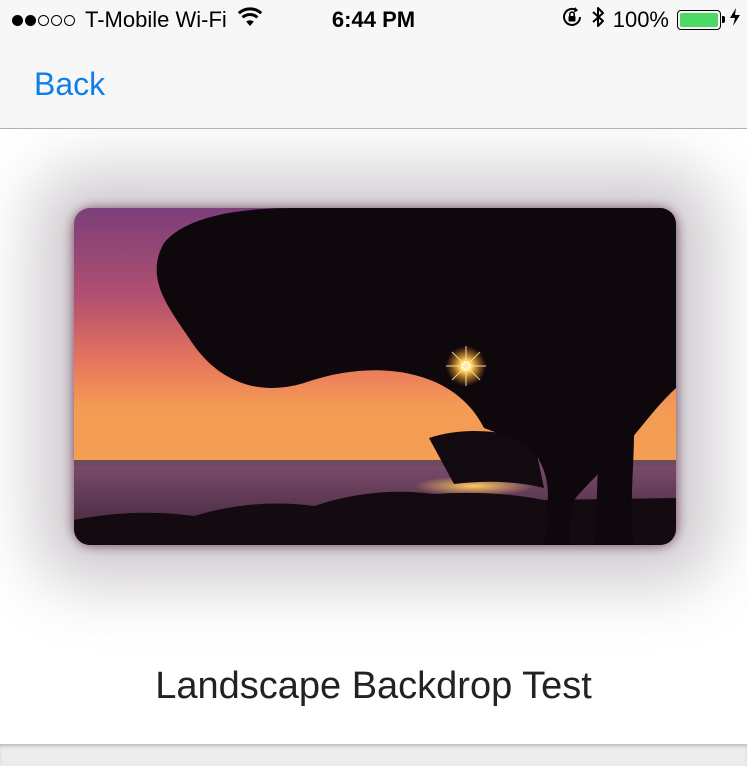 The width and height of the screenshot is (747, 766). What do you see at coordinates (598, 20) in the screenshot?
I see `bluetooth-icon` at bounding box center [598, 20].